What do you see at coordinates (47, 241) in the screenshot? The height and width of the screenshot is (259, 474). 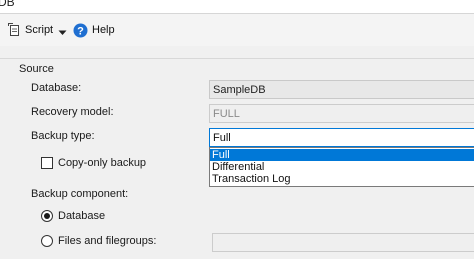 I see `component-files-radio` at bounding box center [47, 241].